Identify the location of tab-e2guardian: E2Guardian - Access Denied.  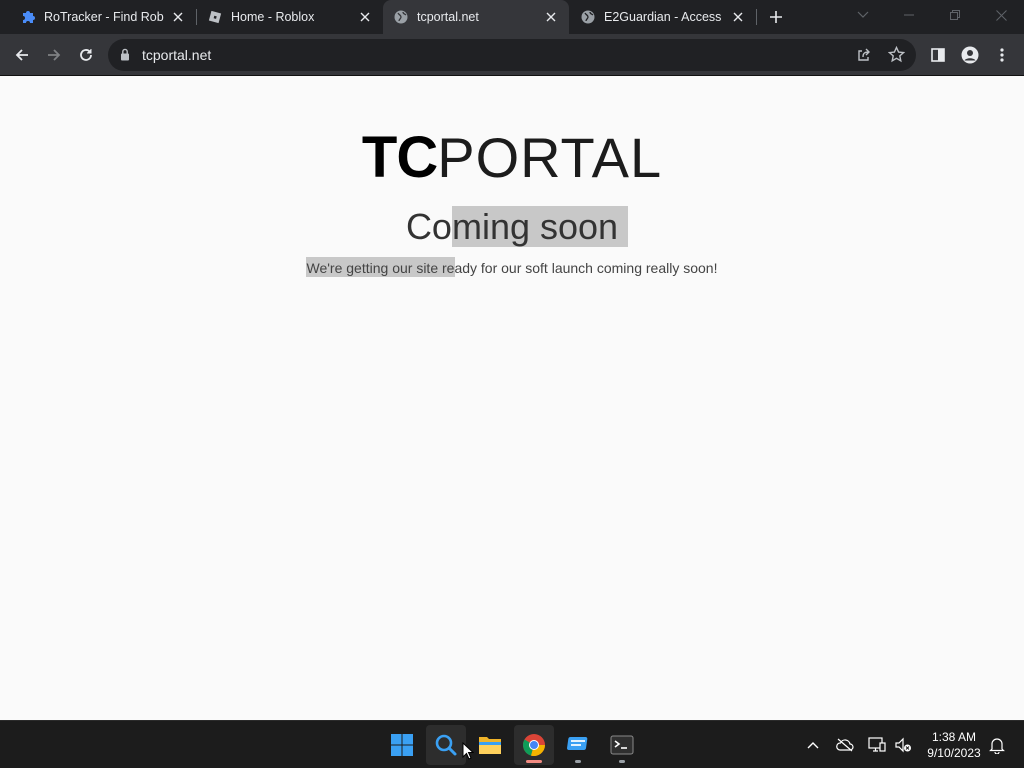
(663, 17).